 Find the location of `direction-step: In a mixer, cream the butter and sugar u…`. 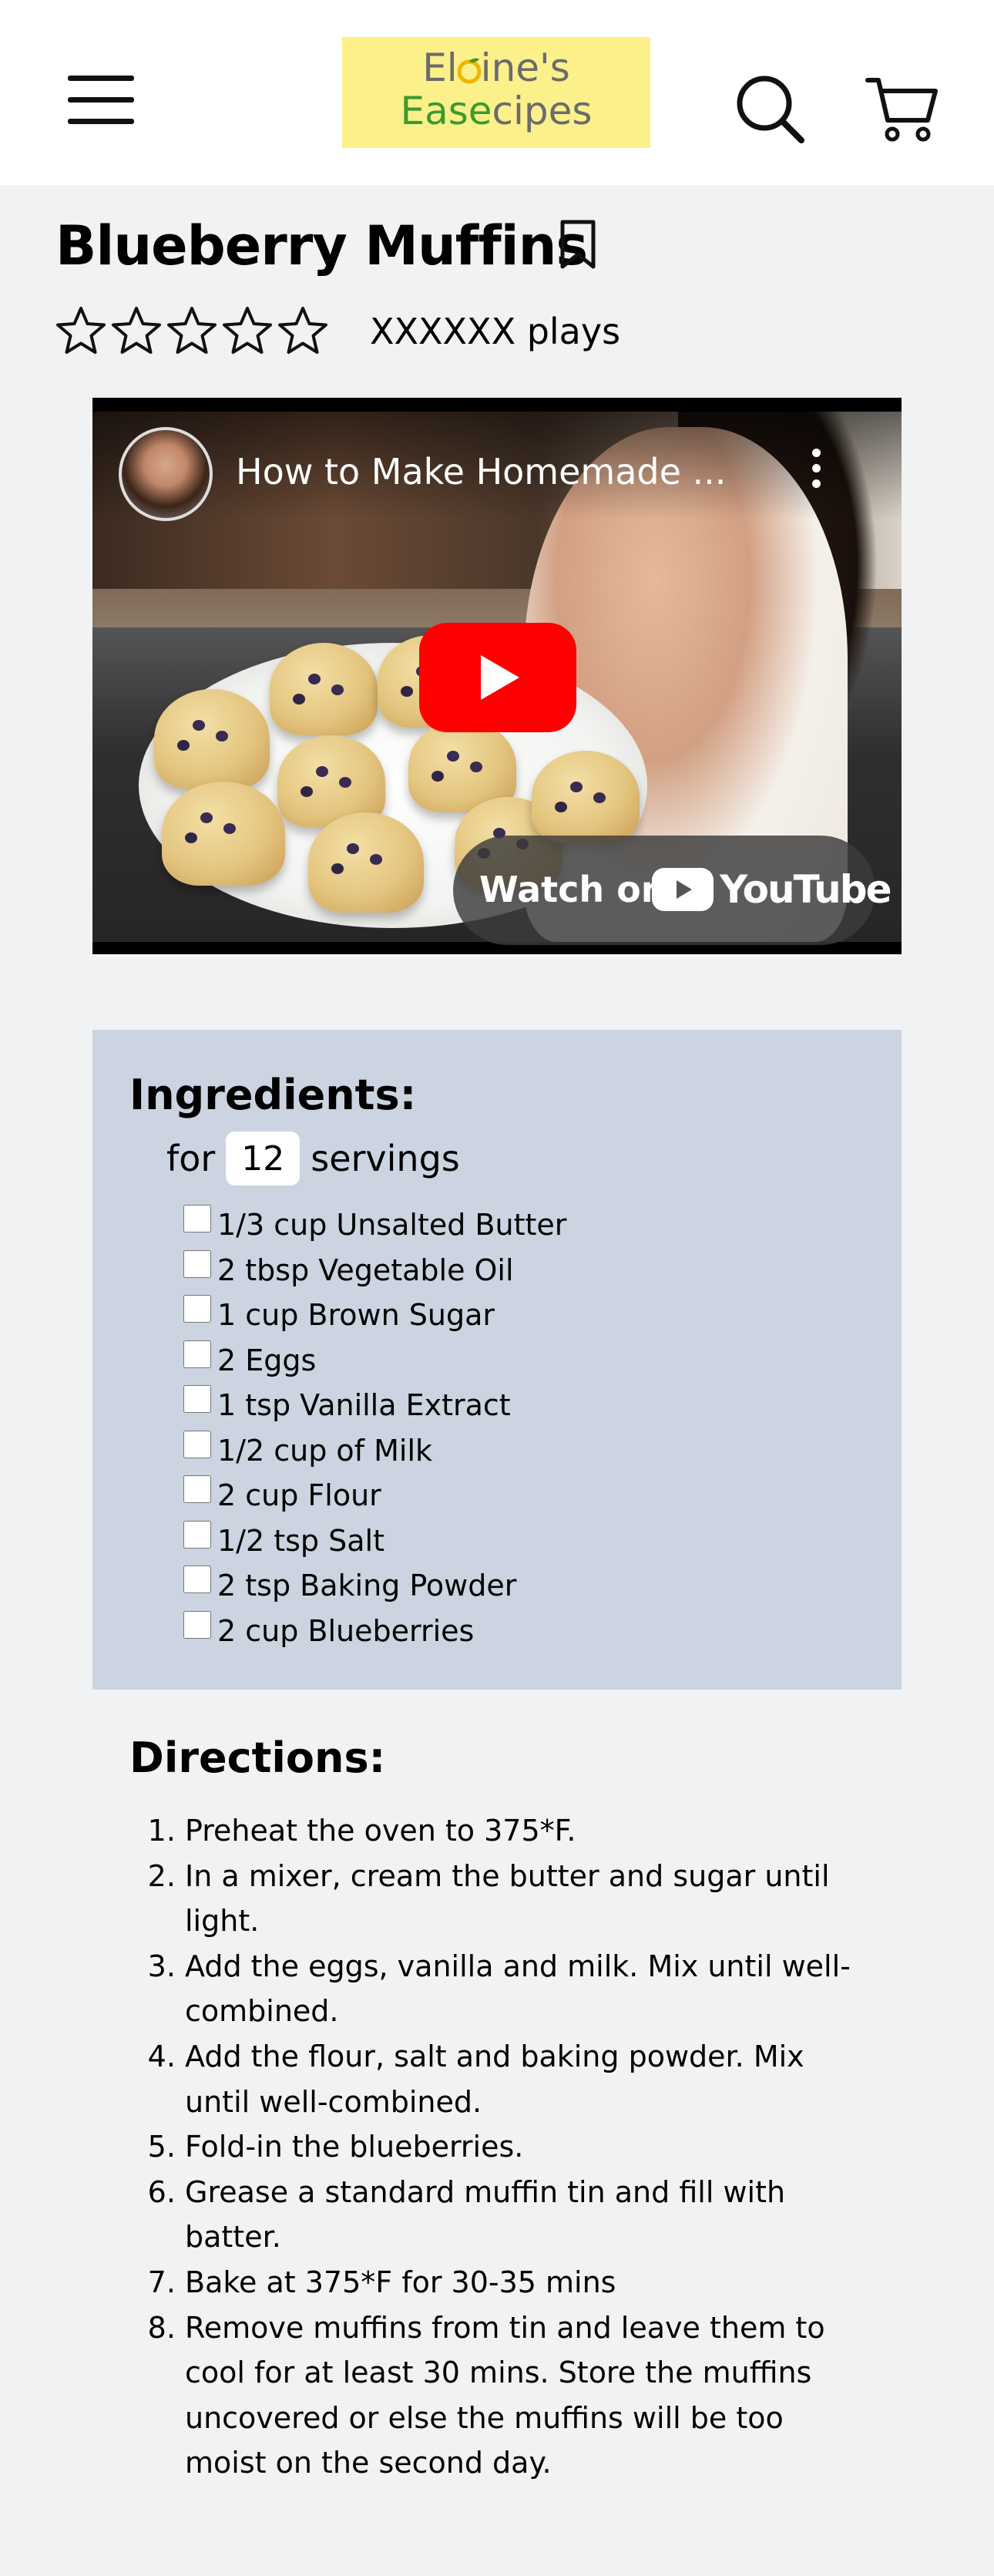

direction-step: In a mixer, cream the butter and sugar u… is located at coordinates (521, 1899).